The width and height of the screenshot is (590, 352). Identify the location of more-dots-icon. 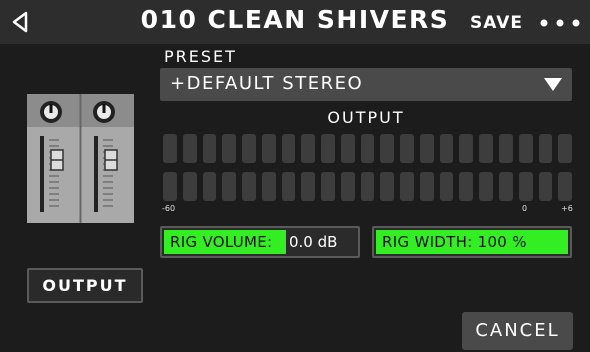
(560, 23).